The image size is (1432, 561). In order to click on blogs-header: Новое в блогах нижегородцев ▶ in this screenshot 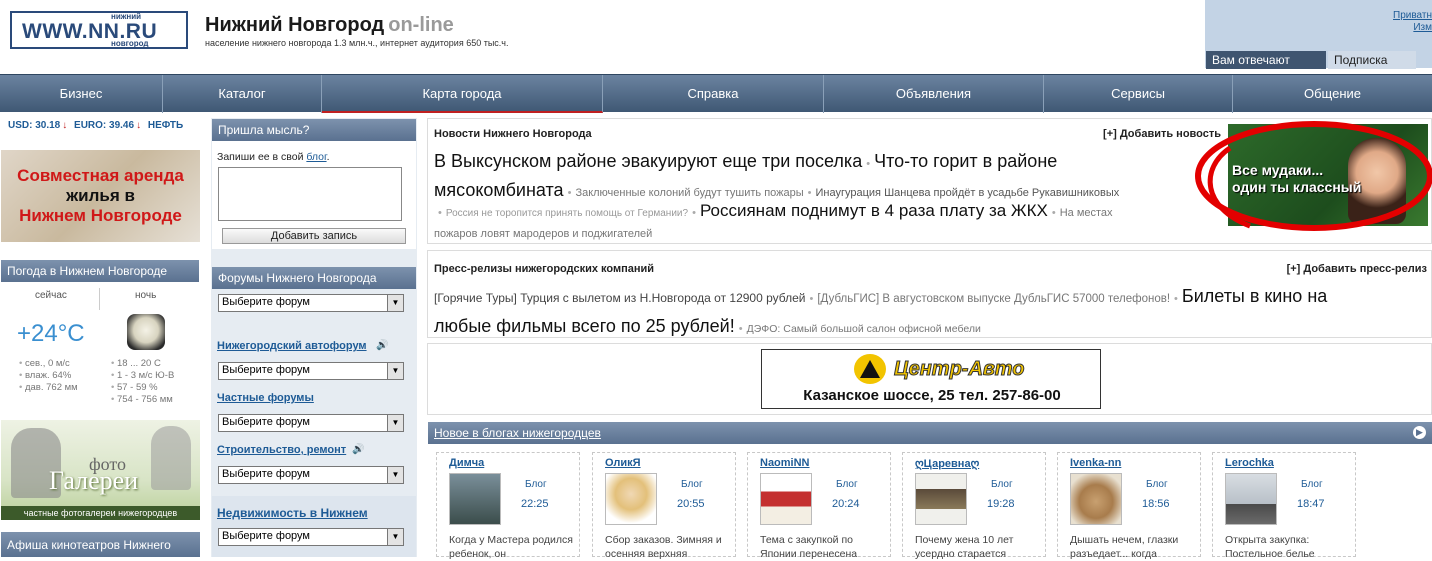, I will do `click(930, 433)`.